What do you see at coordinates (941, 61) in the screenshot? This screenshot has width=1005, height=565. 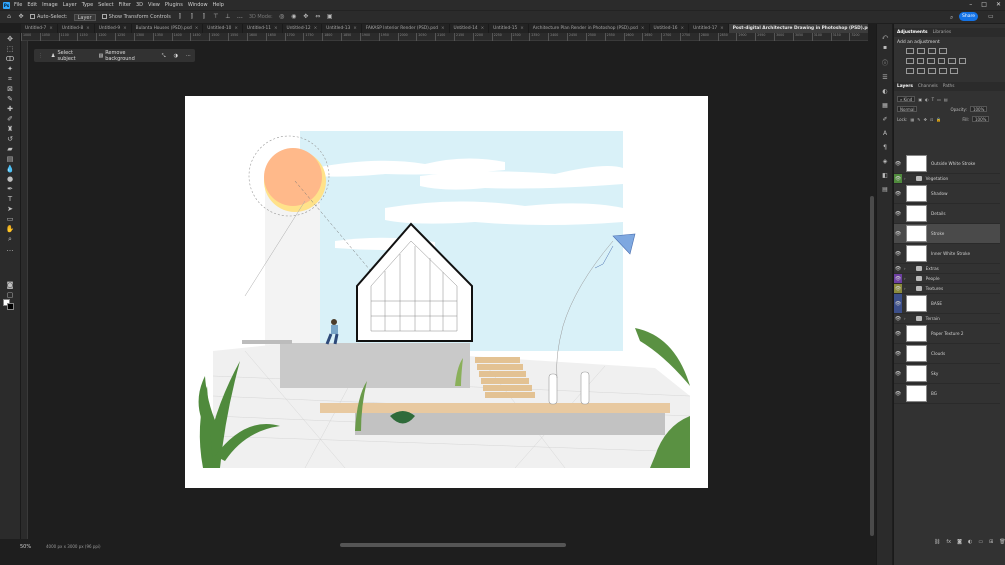 I see `black-white-icon` at bounding box center [941, 61].